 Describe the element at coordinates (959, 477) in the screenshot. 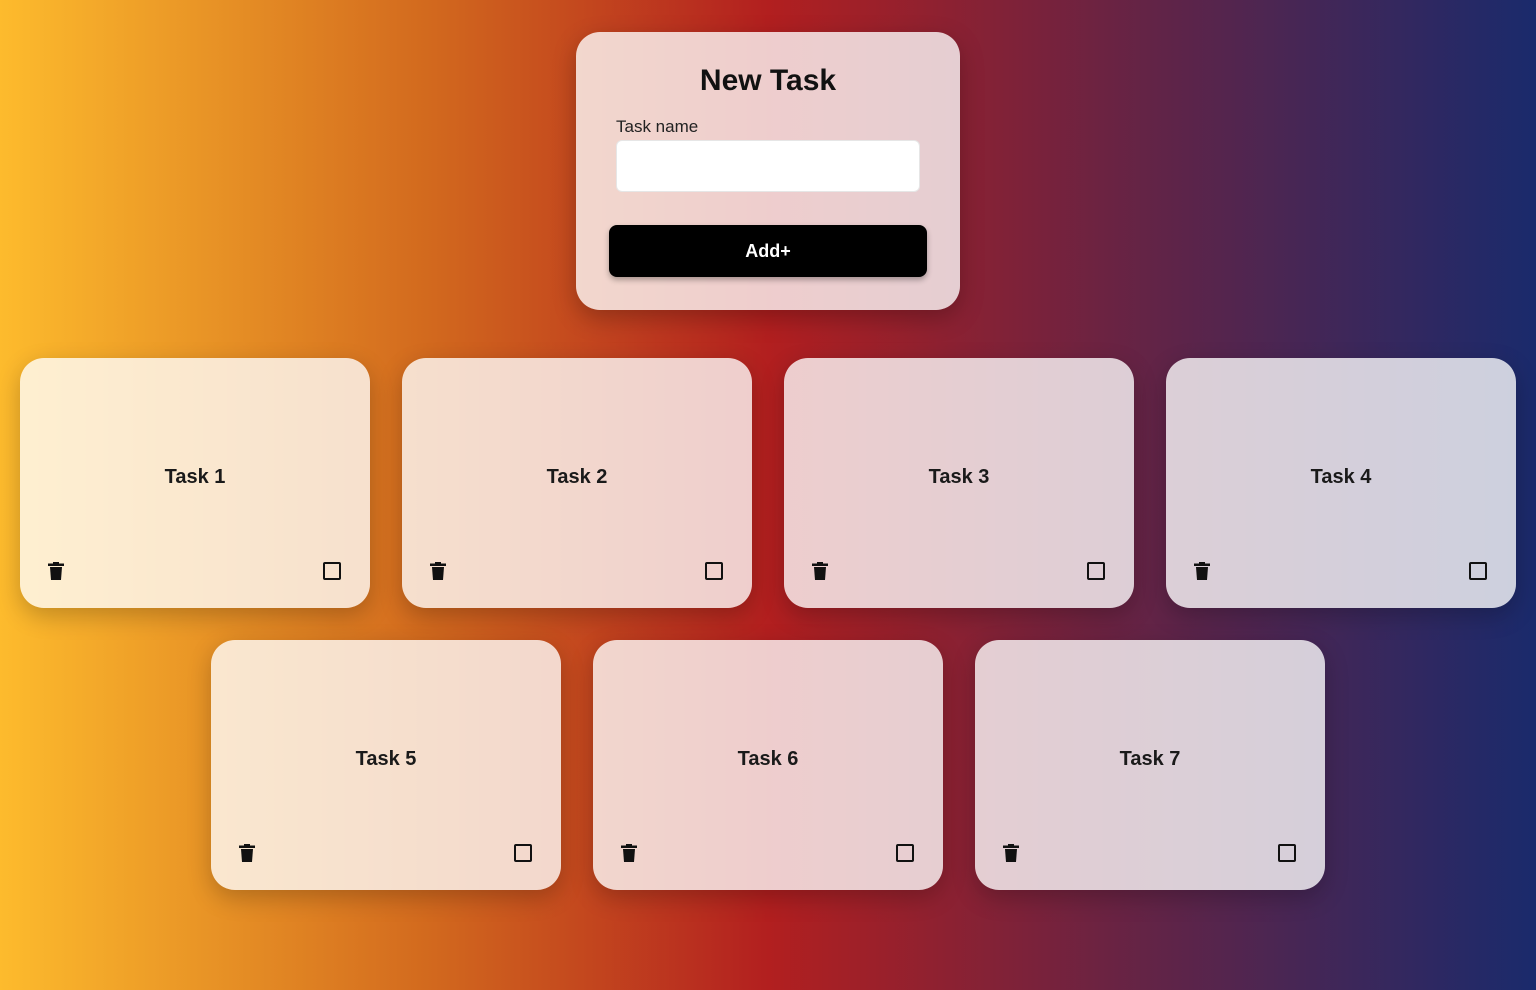

I see `task-title: Task 3` at that location.